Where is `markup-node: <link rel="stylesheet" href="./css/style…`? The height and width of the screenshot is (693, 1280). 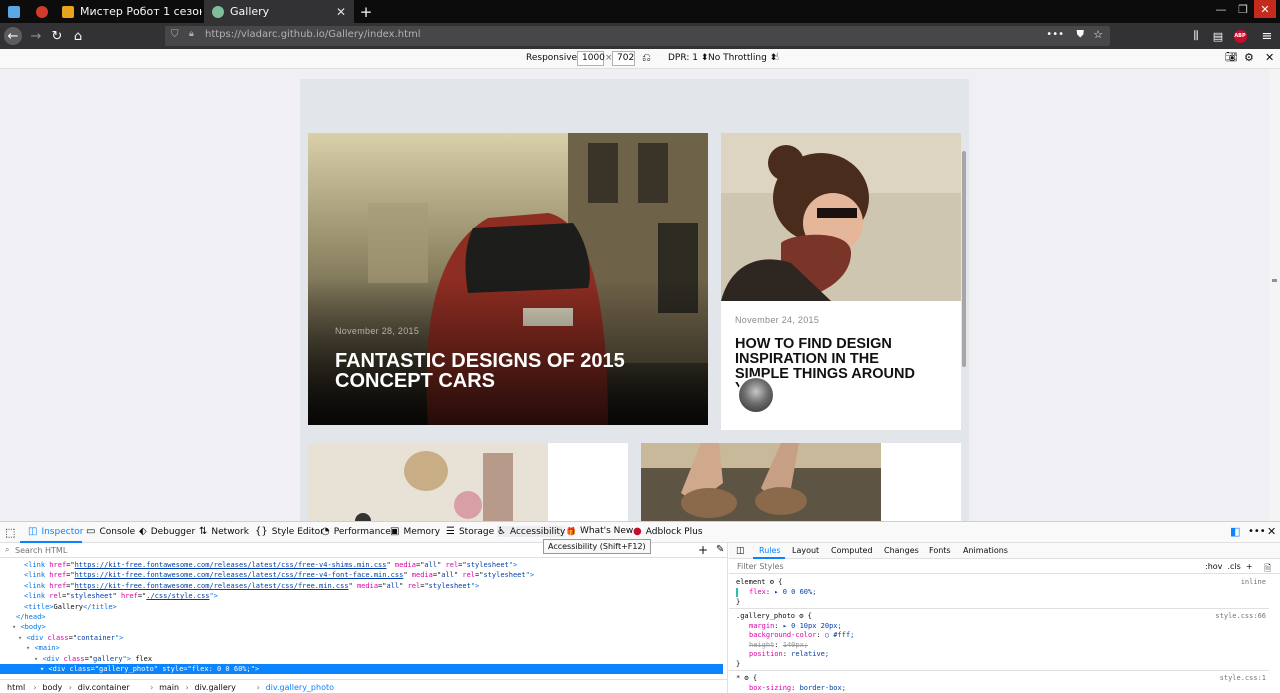
markup-node: <link rel="stylesheet" href="./css/style… is located at coordinates (361, 596).